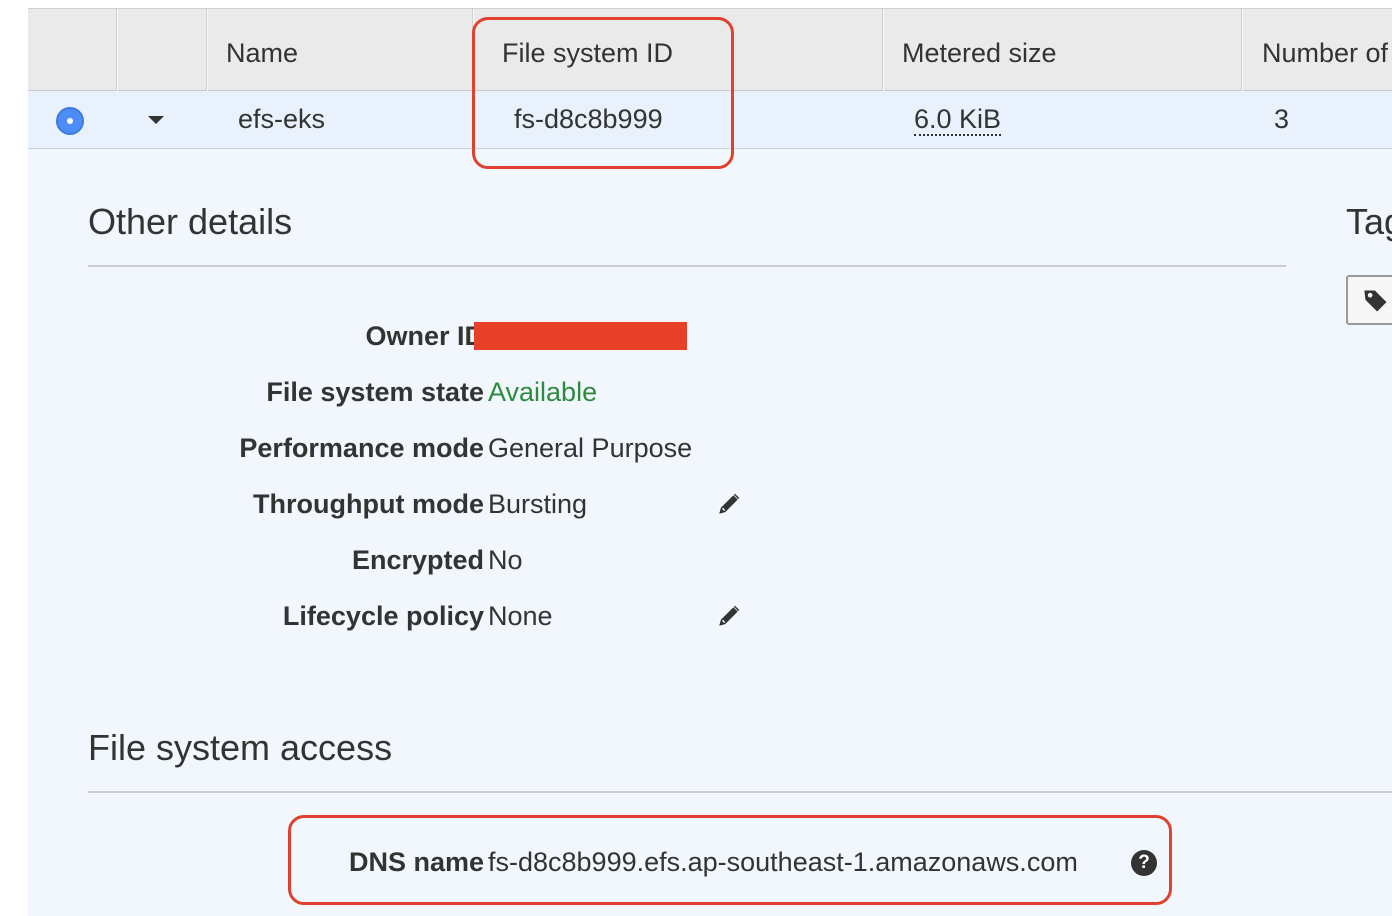 The image size is (1392, 916). I want to click on other-details-title: Other details, so click(190, 221).